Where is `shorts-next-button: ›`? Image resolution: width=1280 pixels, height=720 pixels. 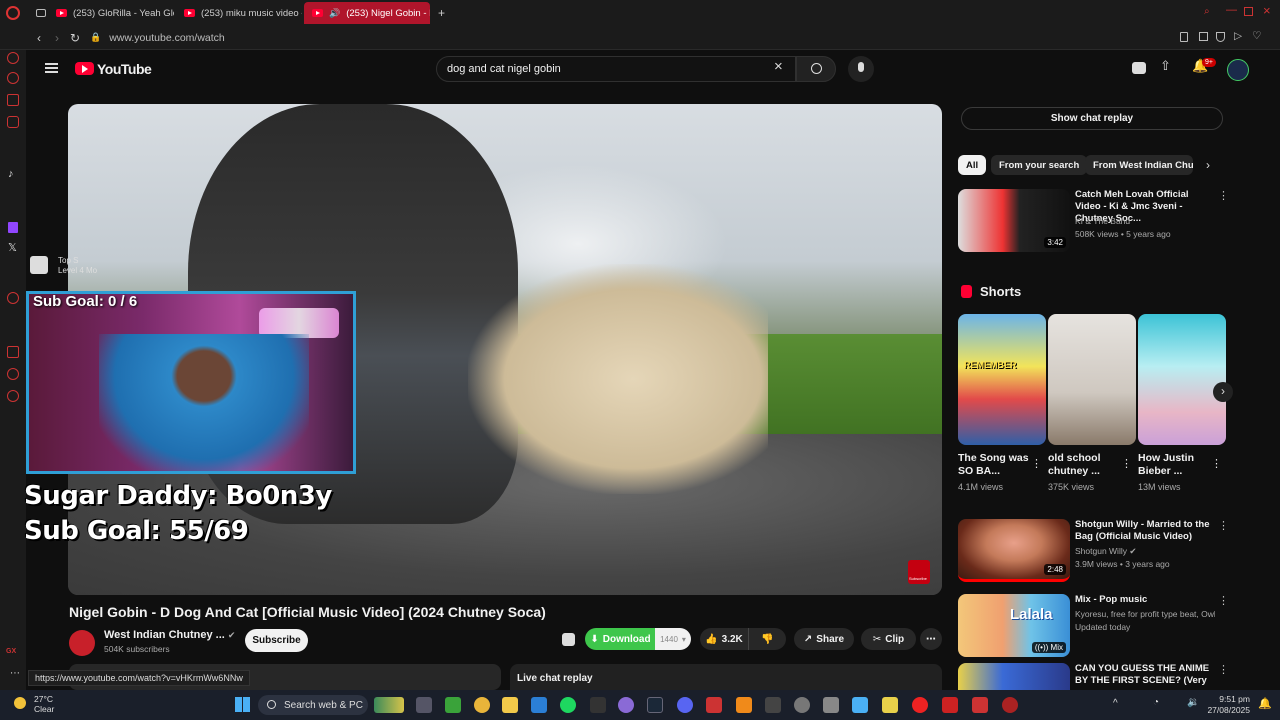
shorts-next-button: › is located at coordinates (1223, 392).